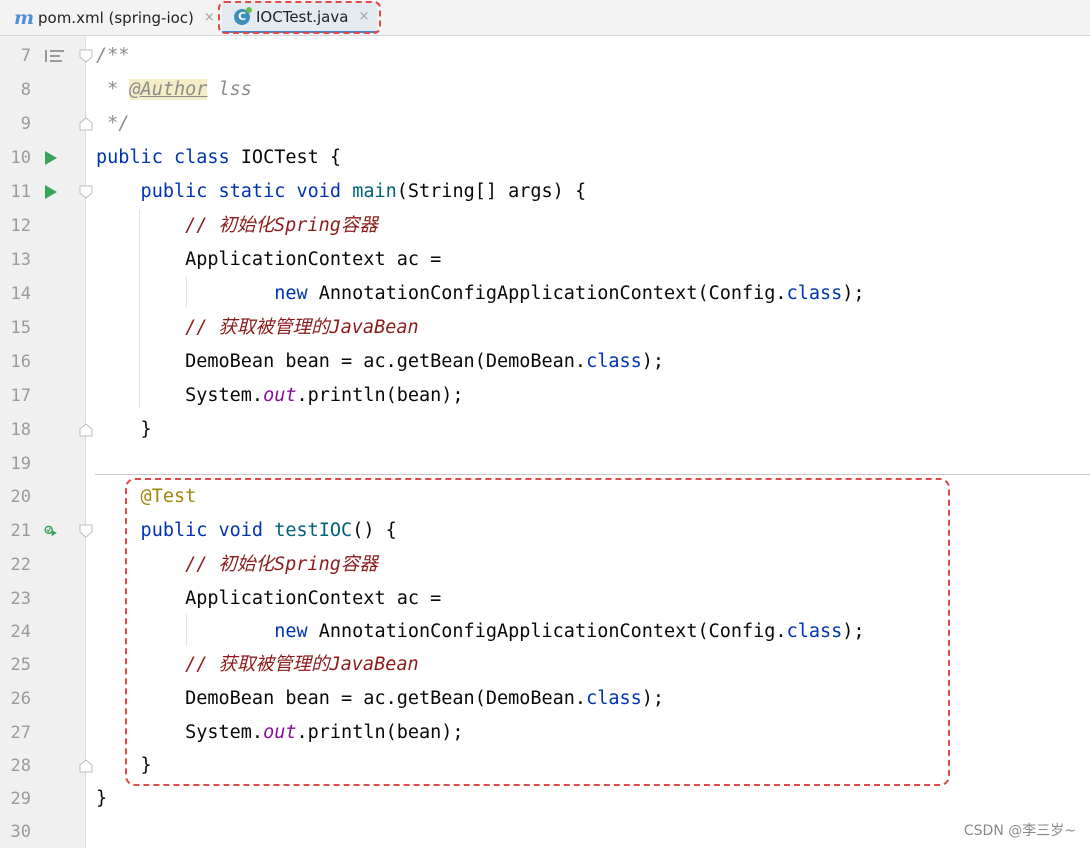 The height and width of the screenshot is (849, 1090). I want to click on code-line: 17 System.out.println(bean);, so click(545, 396).